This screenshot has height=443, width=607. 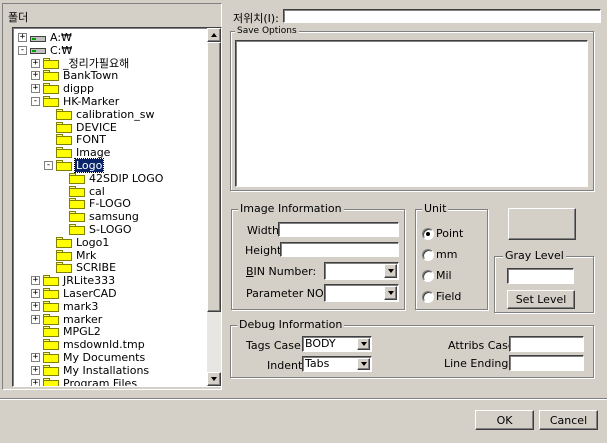 I want to click on tree-item: marker, so click(x=73, y=319).